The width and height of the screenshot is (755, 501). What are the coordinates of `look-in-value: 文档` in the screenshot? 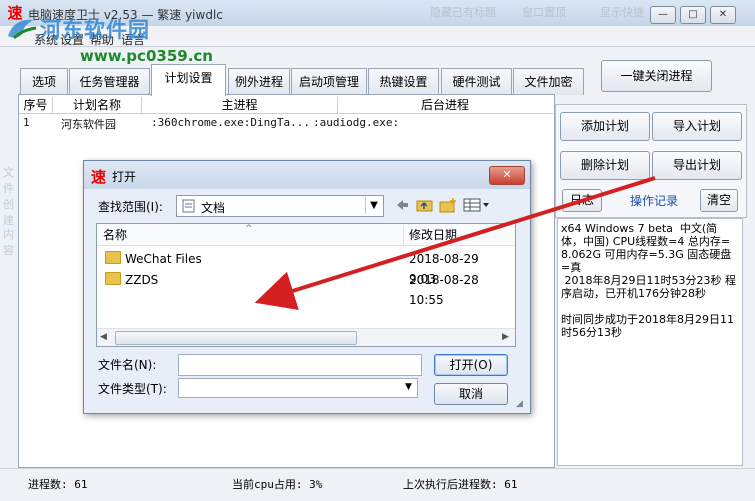 It's located at (213, 208).